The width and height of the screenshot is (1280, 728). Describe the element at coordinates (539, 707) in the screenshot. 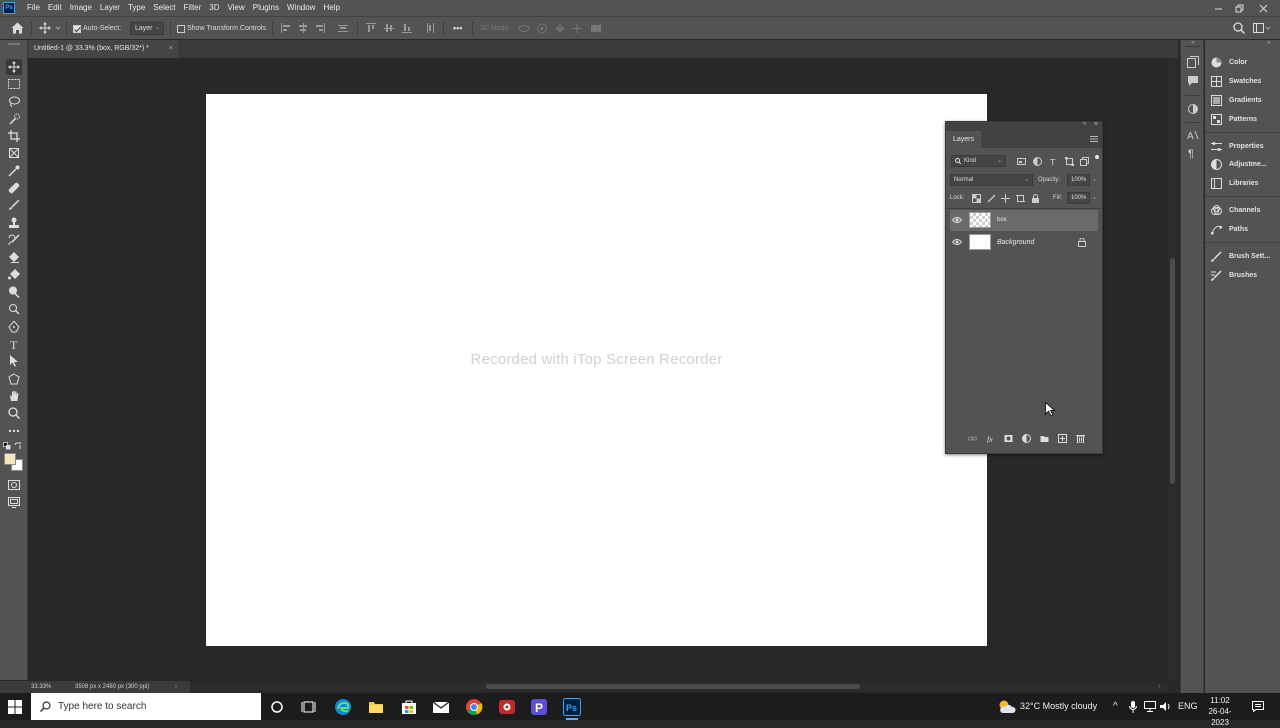

I see `p-app-icon: P` at that location.